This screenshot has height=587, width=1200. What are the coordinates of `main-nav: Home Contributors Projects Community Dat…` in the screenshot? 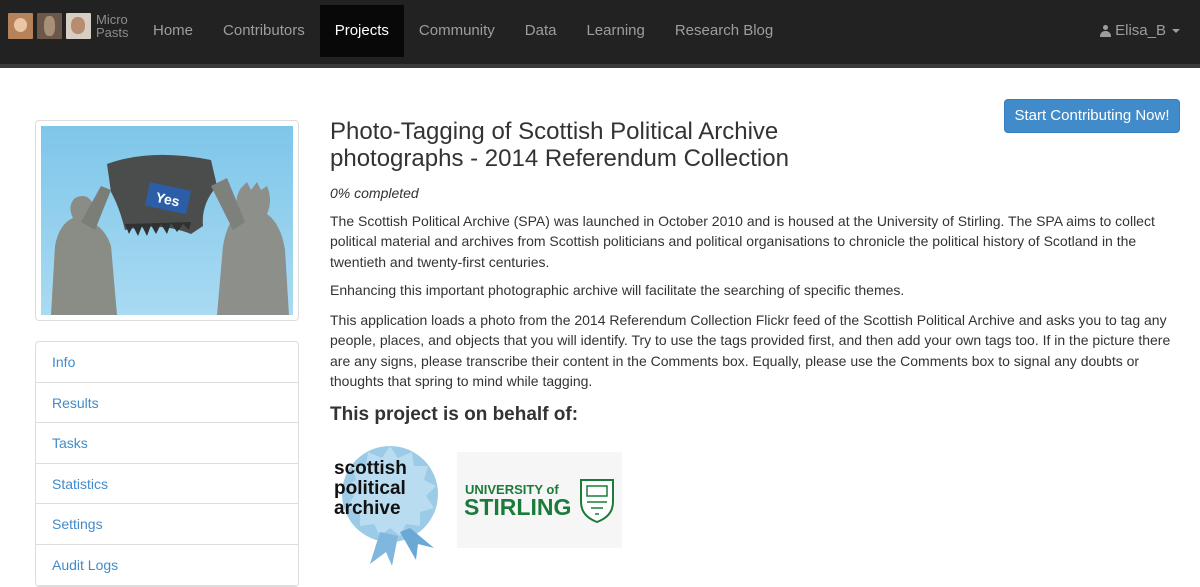 It's located at (463, 31).